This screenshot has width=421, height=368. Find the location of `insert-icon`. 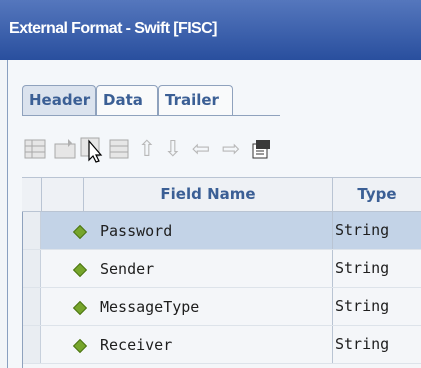

insert-icon is located at coordinates (65, 149).